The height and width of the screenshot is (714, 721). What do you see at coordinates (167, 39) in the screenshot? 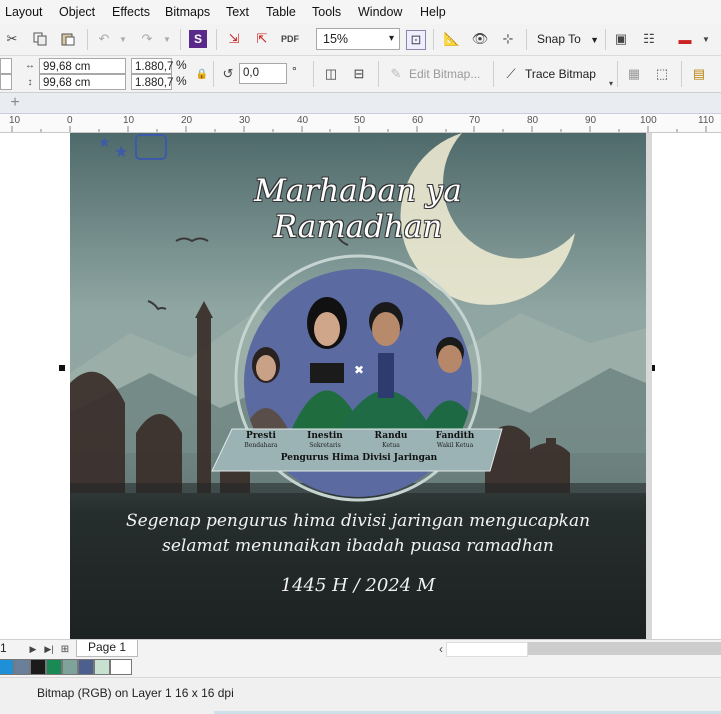
I see `redo-dropdown-icon: ▼` at bounding box center [167, 39].